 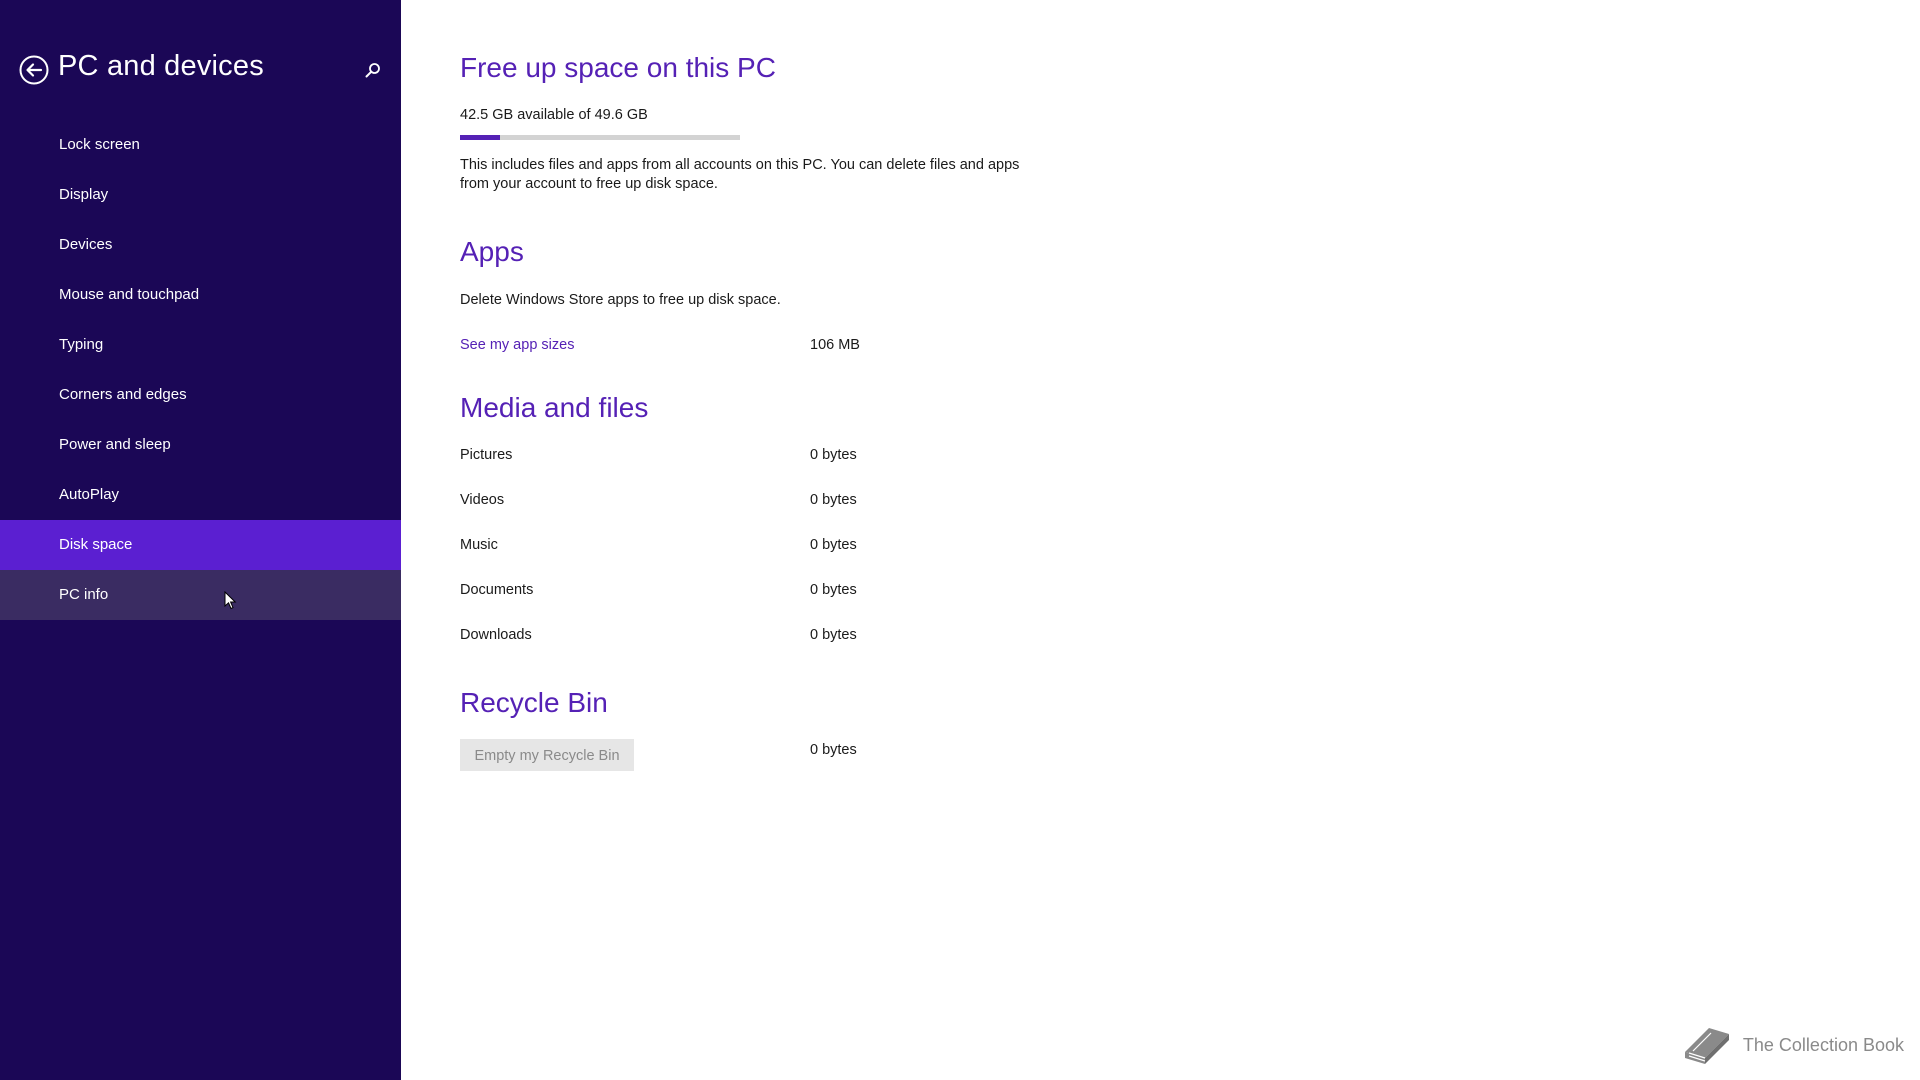 I want to click on media-row-label: Videos, so click(x=482, y=500).